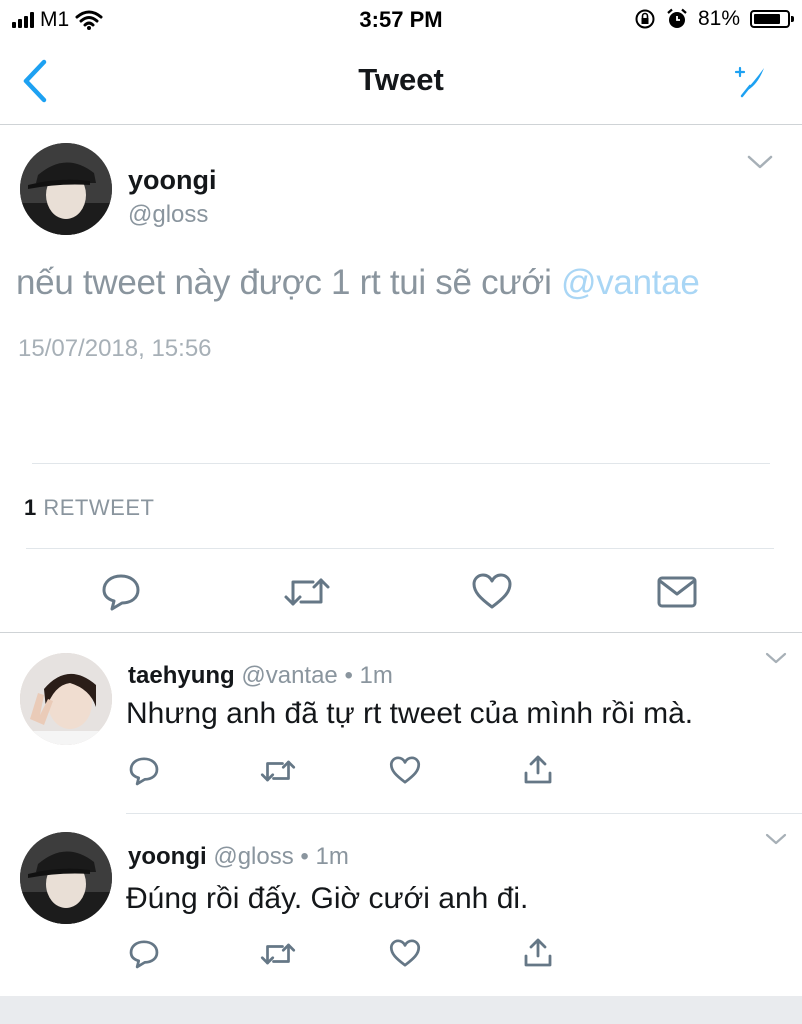  I want to click on envelope-icon, so click(677, 592).